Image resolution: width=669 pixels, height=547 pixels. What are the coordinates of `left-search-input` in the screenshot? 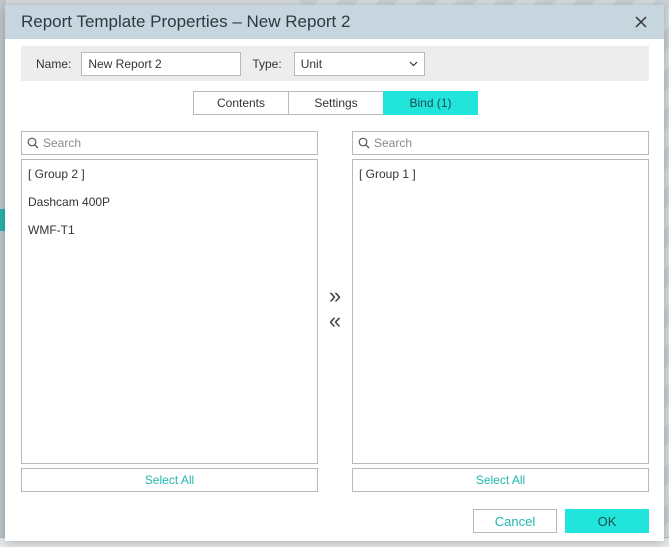 It's located at (168, 143).